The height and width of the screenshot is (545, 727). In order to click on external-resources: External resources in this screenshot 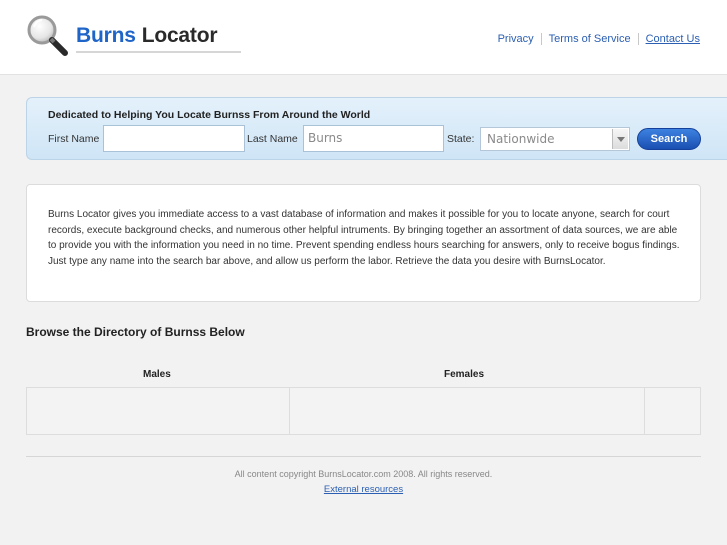, I will do `click(363, 489)`.